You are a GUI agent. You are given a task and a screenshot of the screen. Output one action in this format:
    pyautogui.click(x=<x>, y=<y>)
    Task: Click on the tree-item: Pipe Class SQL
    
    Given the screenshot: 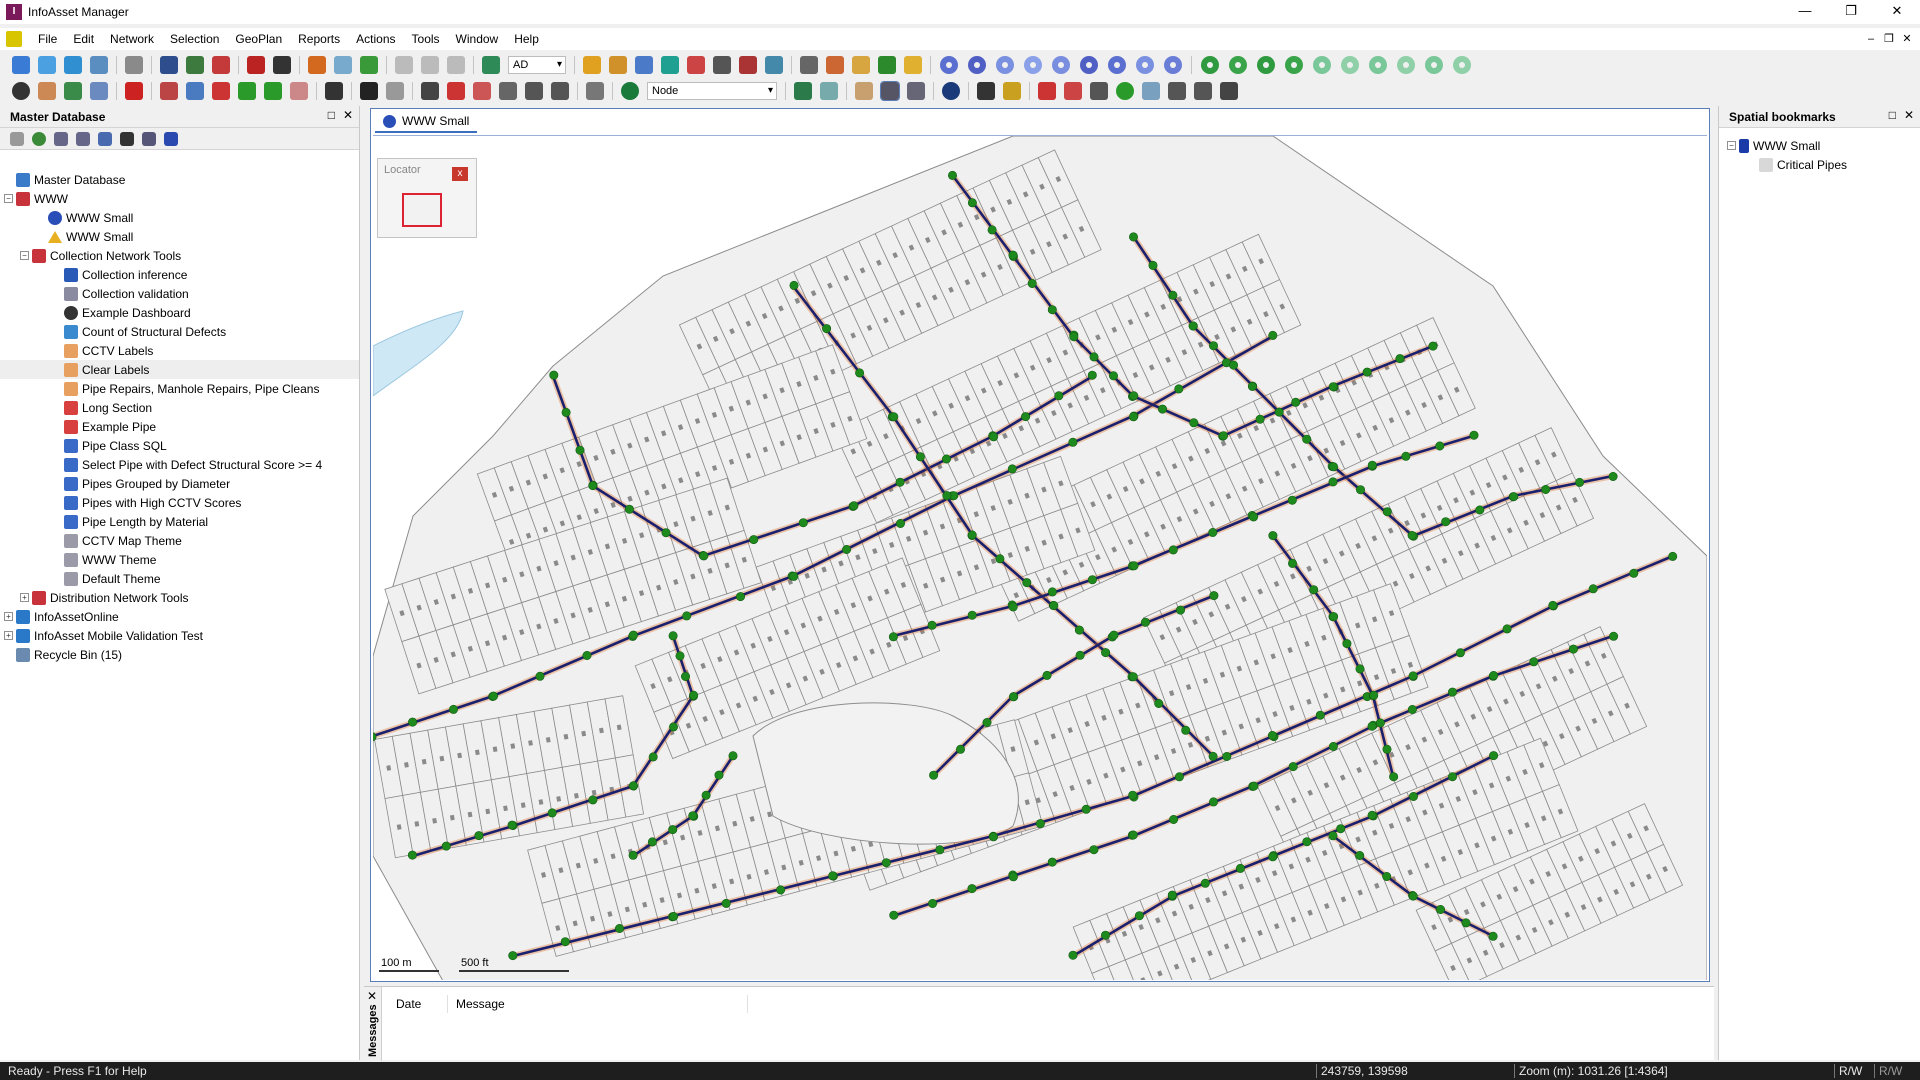 What is the action you would take?
    pyautogui.click(x=179, y=445)
    